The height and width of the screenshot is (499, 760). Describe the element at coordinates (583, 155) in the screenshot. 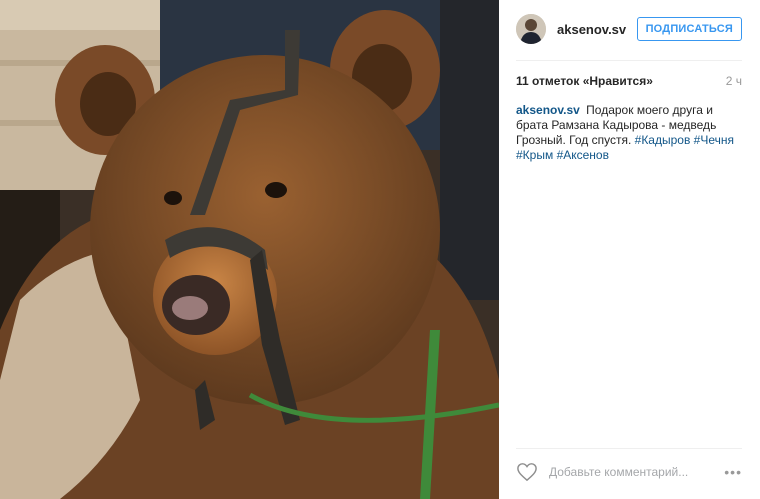

I see `hashtag-aksenov: #Аксенов` at that location.